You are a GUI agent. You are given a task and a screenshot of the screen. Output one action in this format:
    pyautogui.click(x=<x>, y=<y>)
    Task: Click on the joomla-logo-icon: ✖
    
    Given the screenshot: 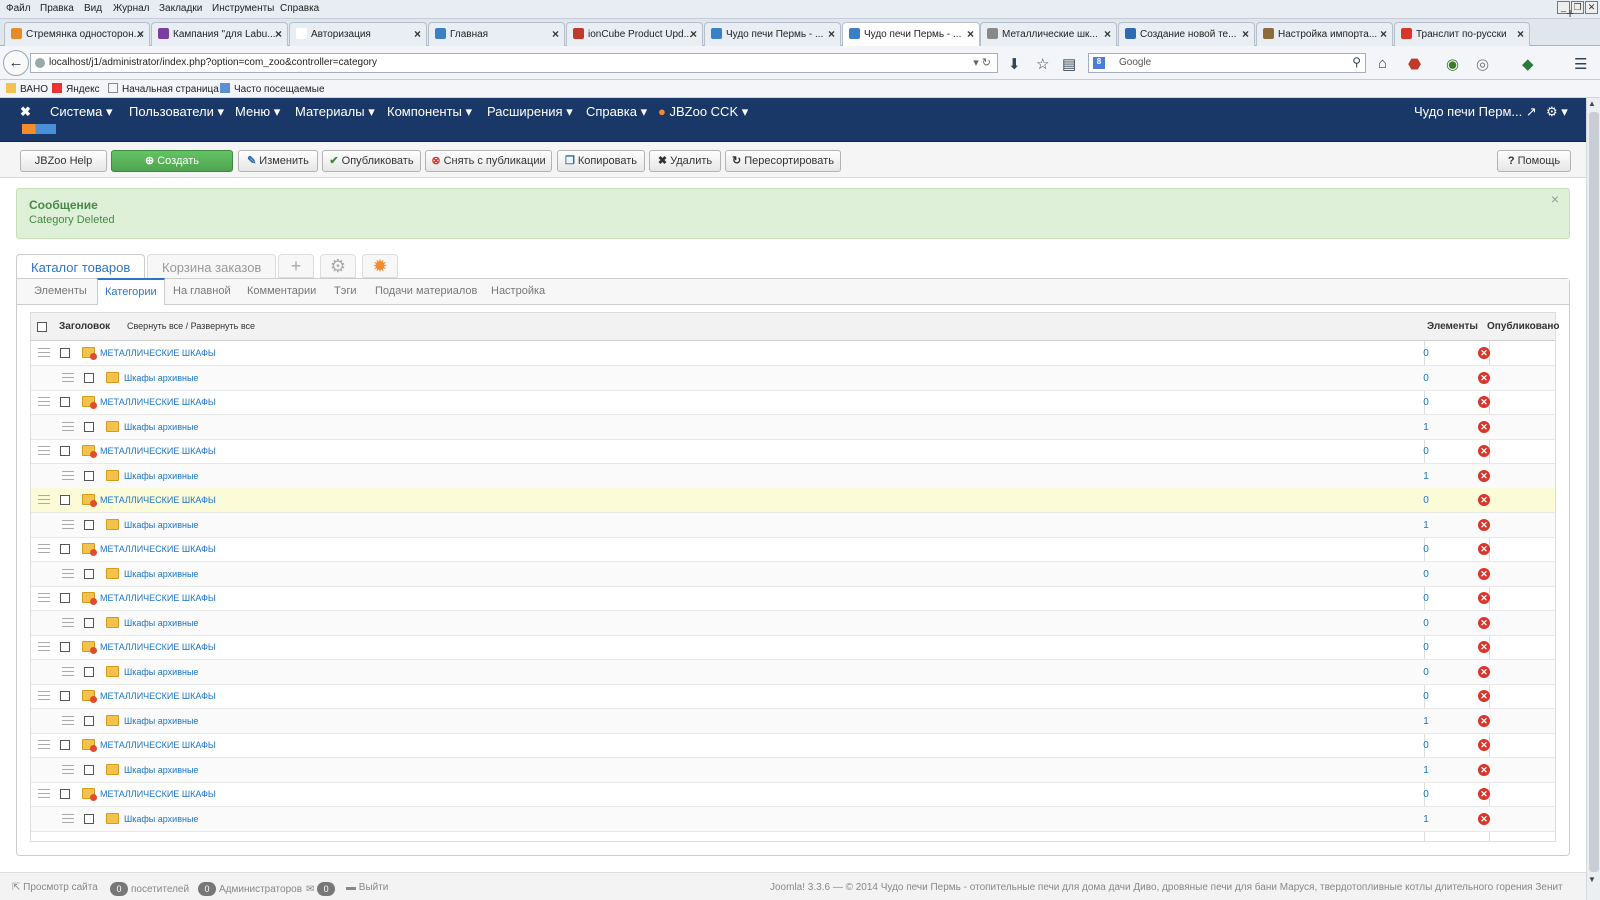 What is the action you would take?
    pyautogui.click(x=25, y=112)
    